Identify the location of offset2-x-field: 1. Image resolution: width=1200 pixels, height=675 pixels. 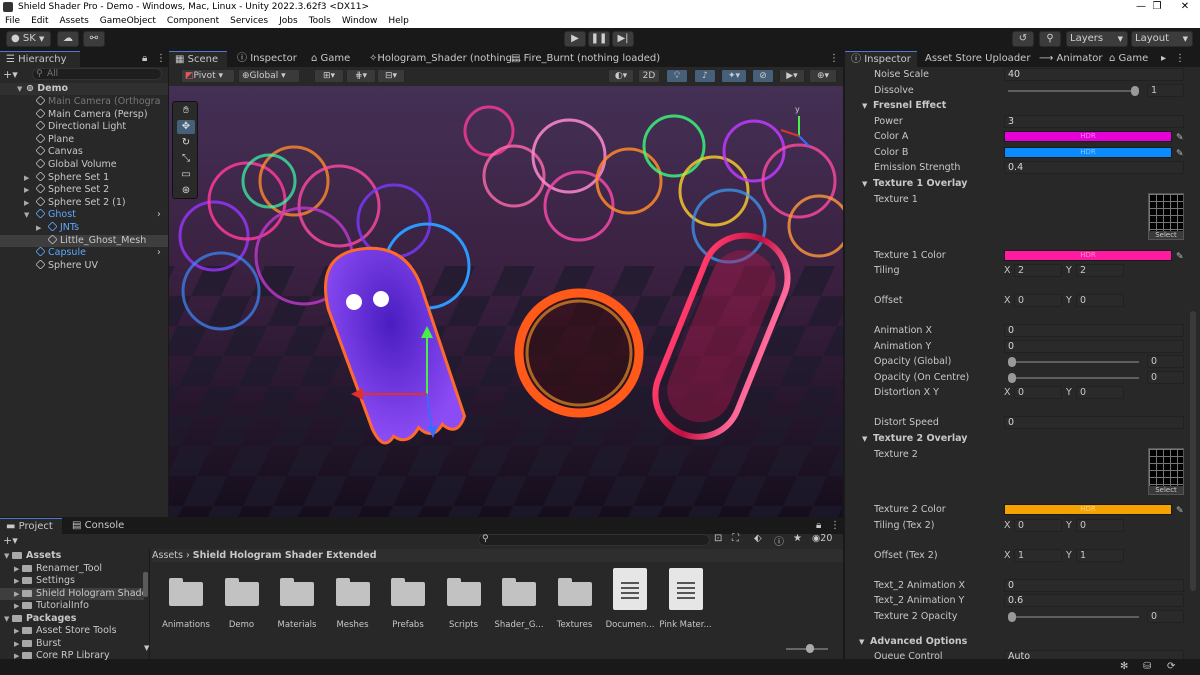
(1038, 555).